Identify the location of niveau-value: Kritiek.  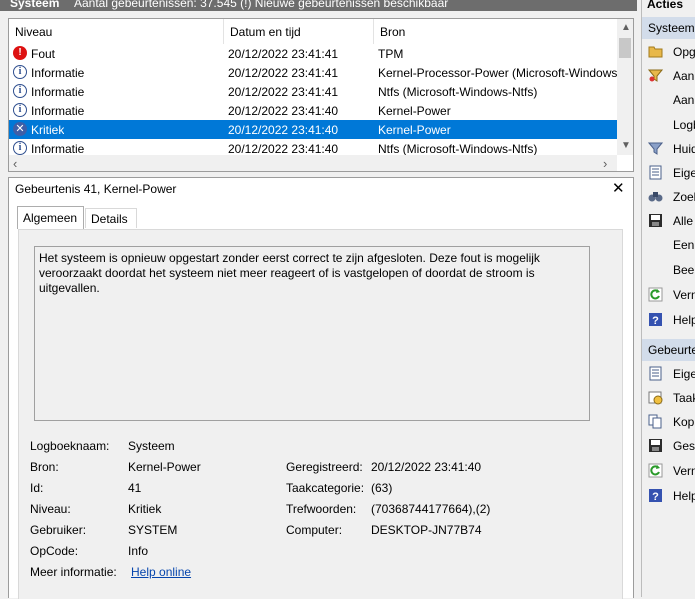
(145, 509).